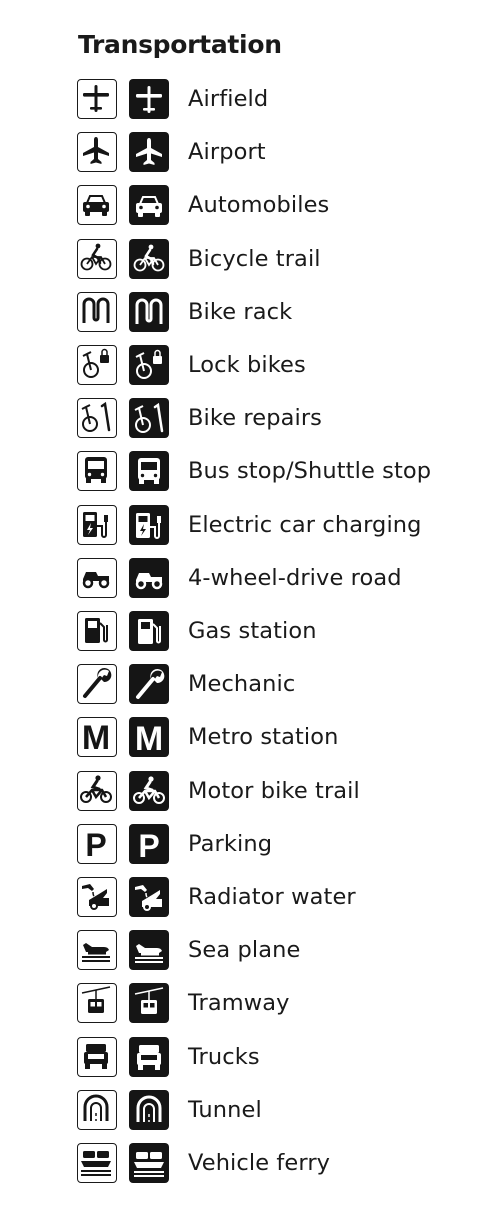 This screenshot has width=495, height=1209. Describe the element at coordinates (244, 950) in the screenshot. I see `legend-label: Sea plane` at that location.